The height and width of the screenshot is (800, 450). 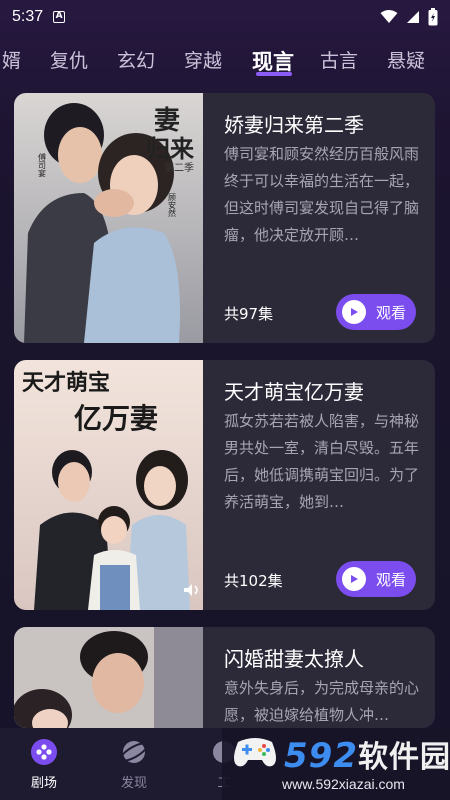 What do you see at coordinates (44, 752) in the screenshot?
I see `theater-icon` at bounding box center [44, 752].